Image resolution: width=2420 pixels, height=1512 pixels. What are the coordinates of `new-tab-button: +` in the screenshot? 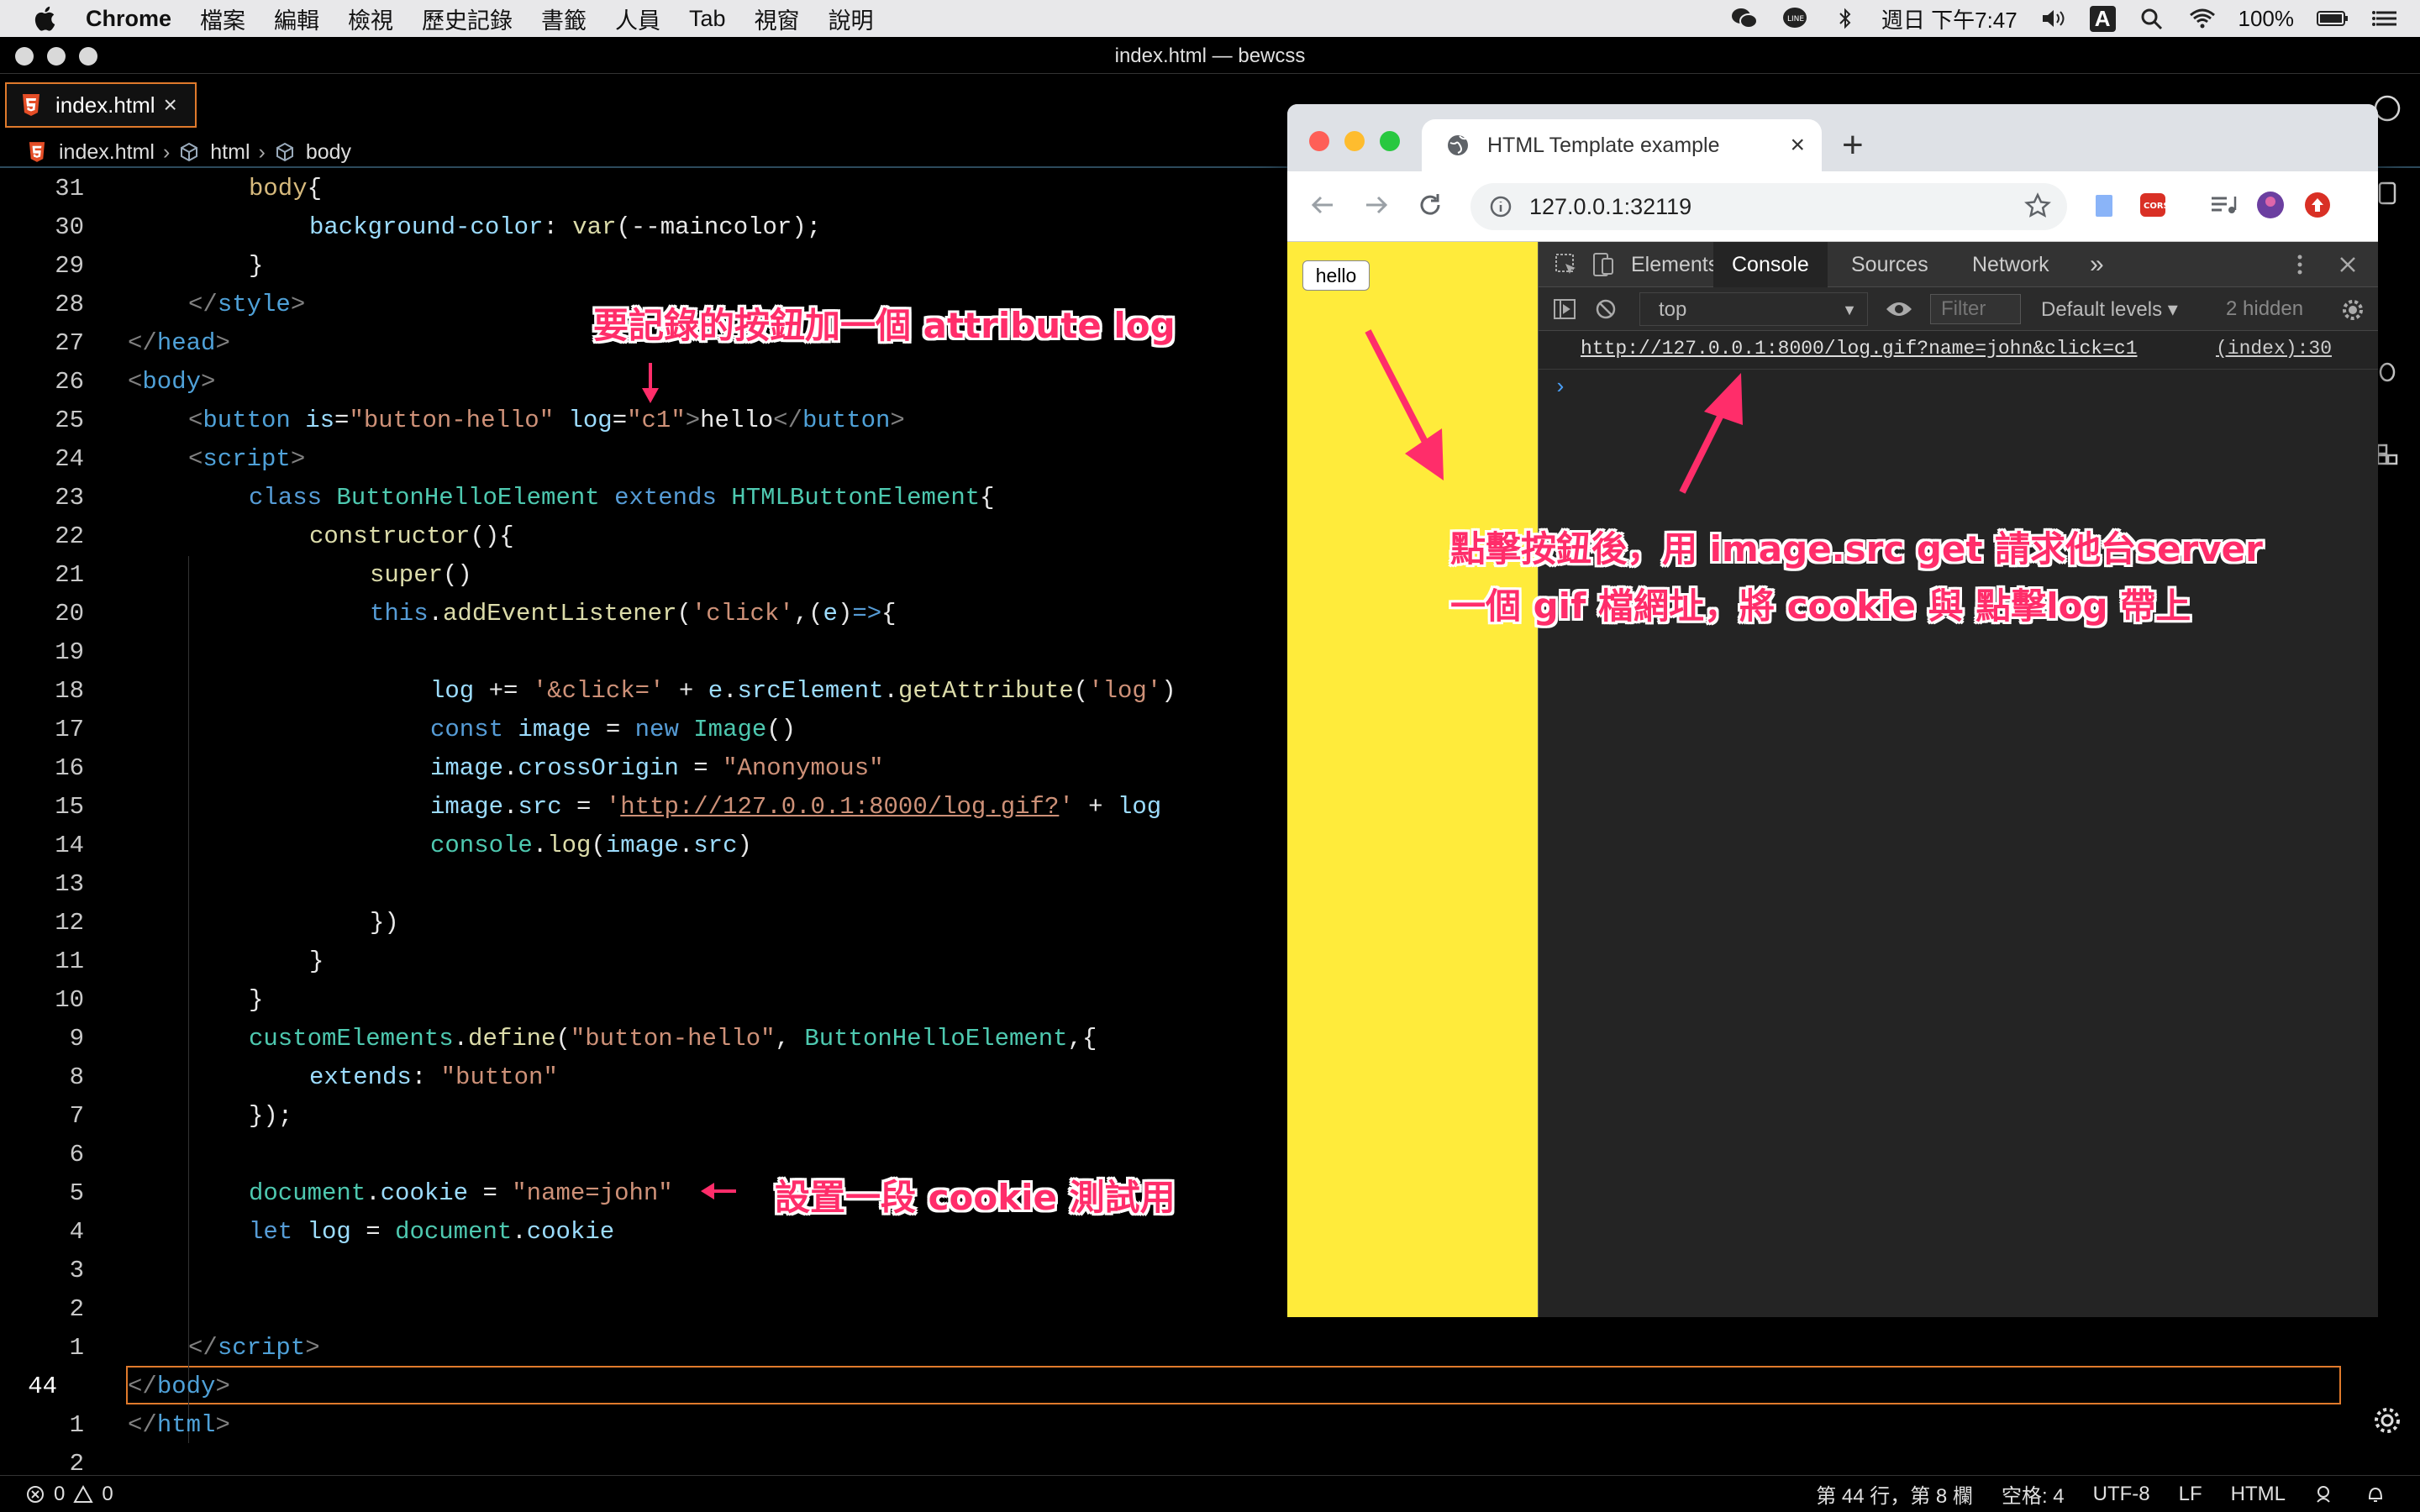 It's located at (1853, 145).